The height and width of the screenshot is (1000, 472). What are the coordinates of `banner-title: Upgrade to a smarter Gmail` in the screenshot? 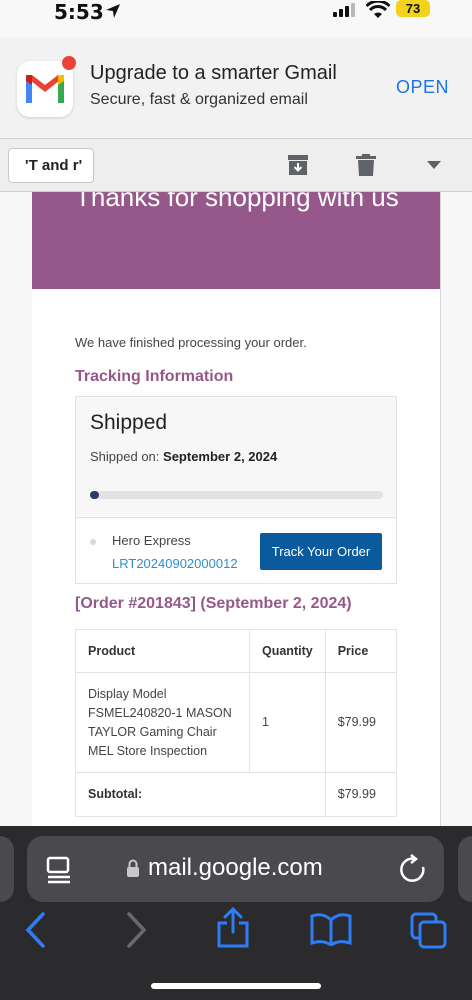 It's located at (213, 73).